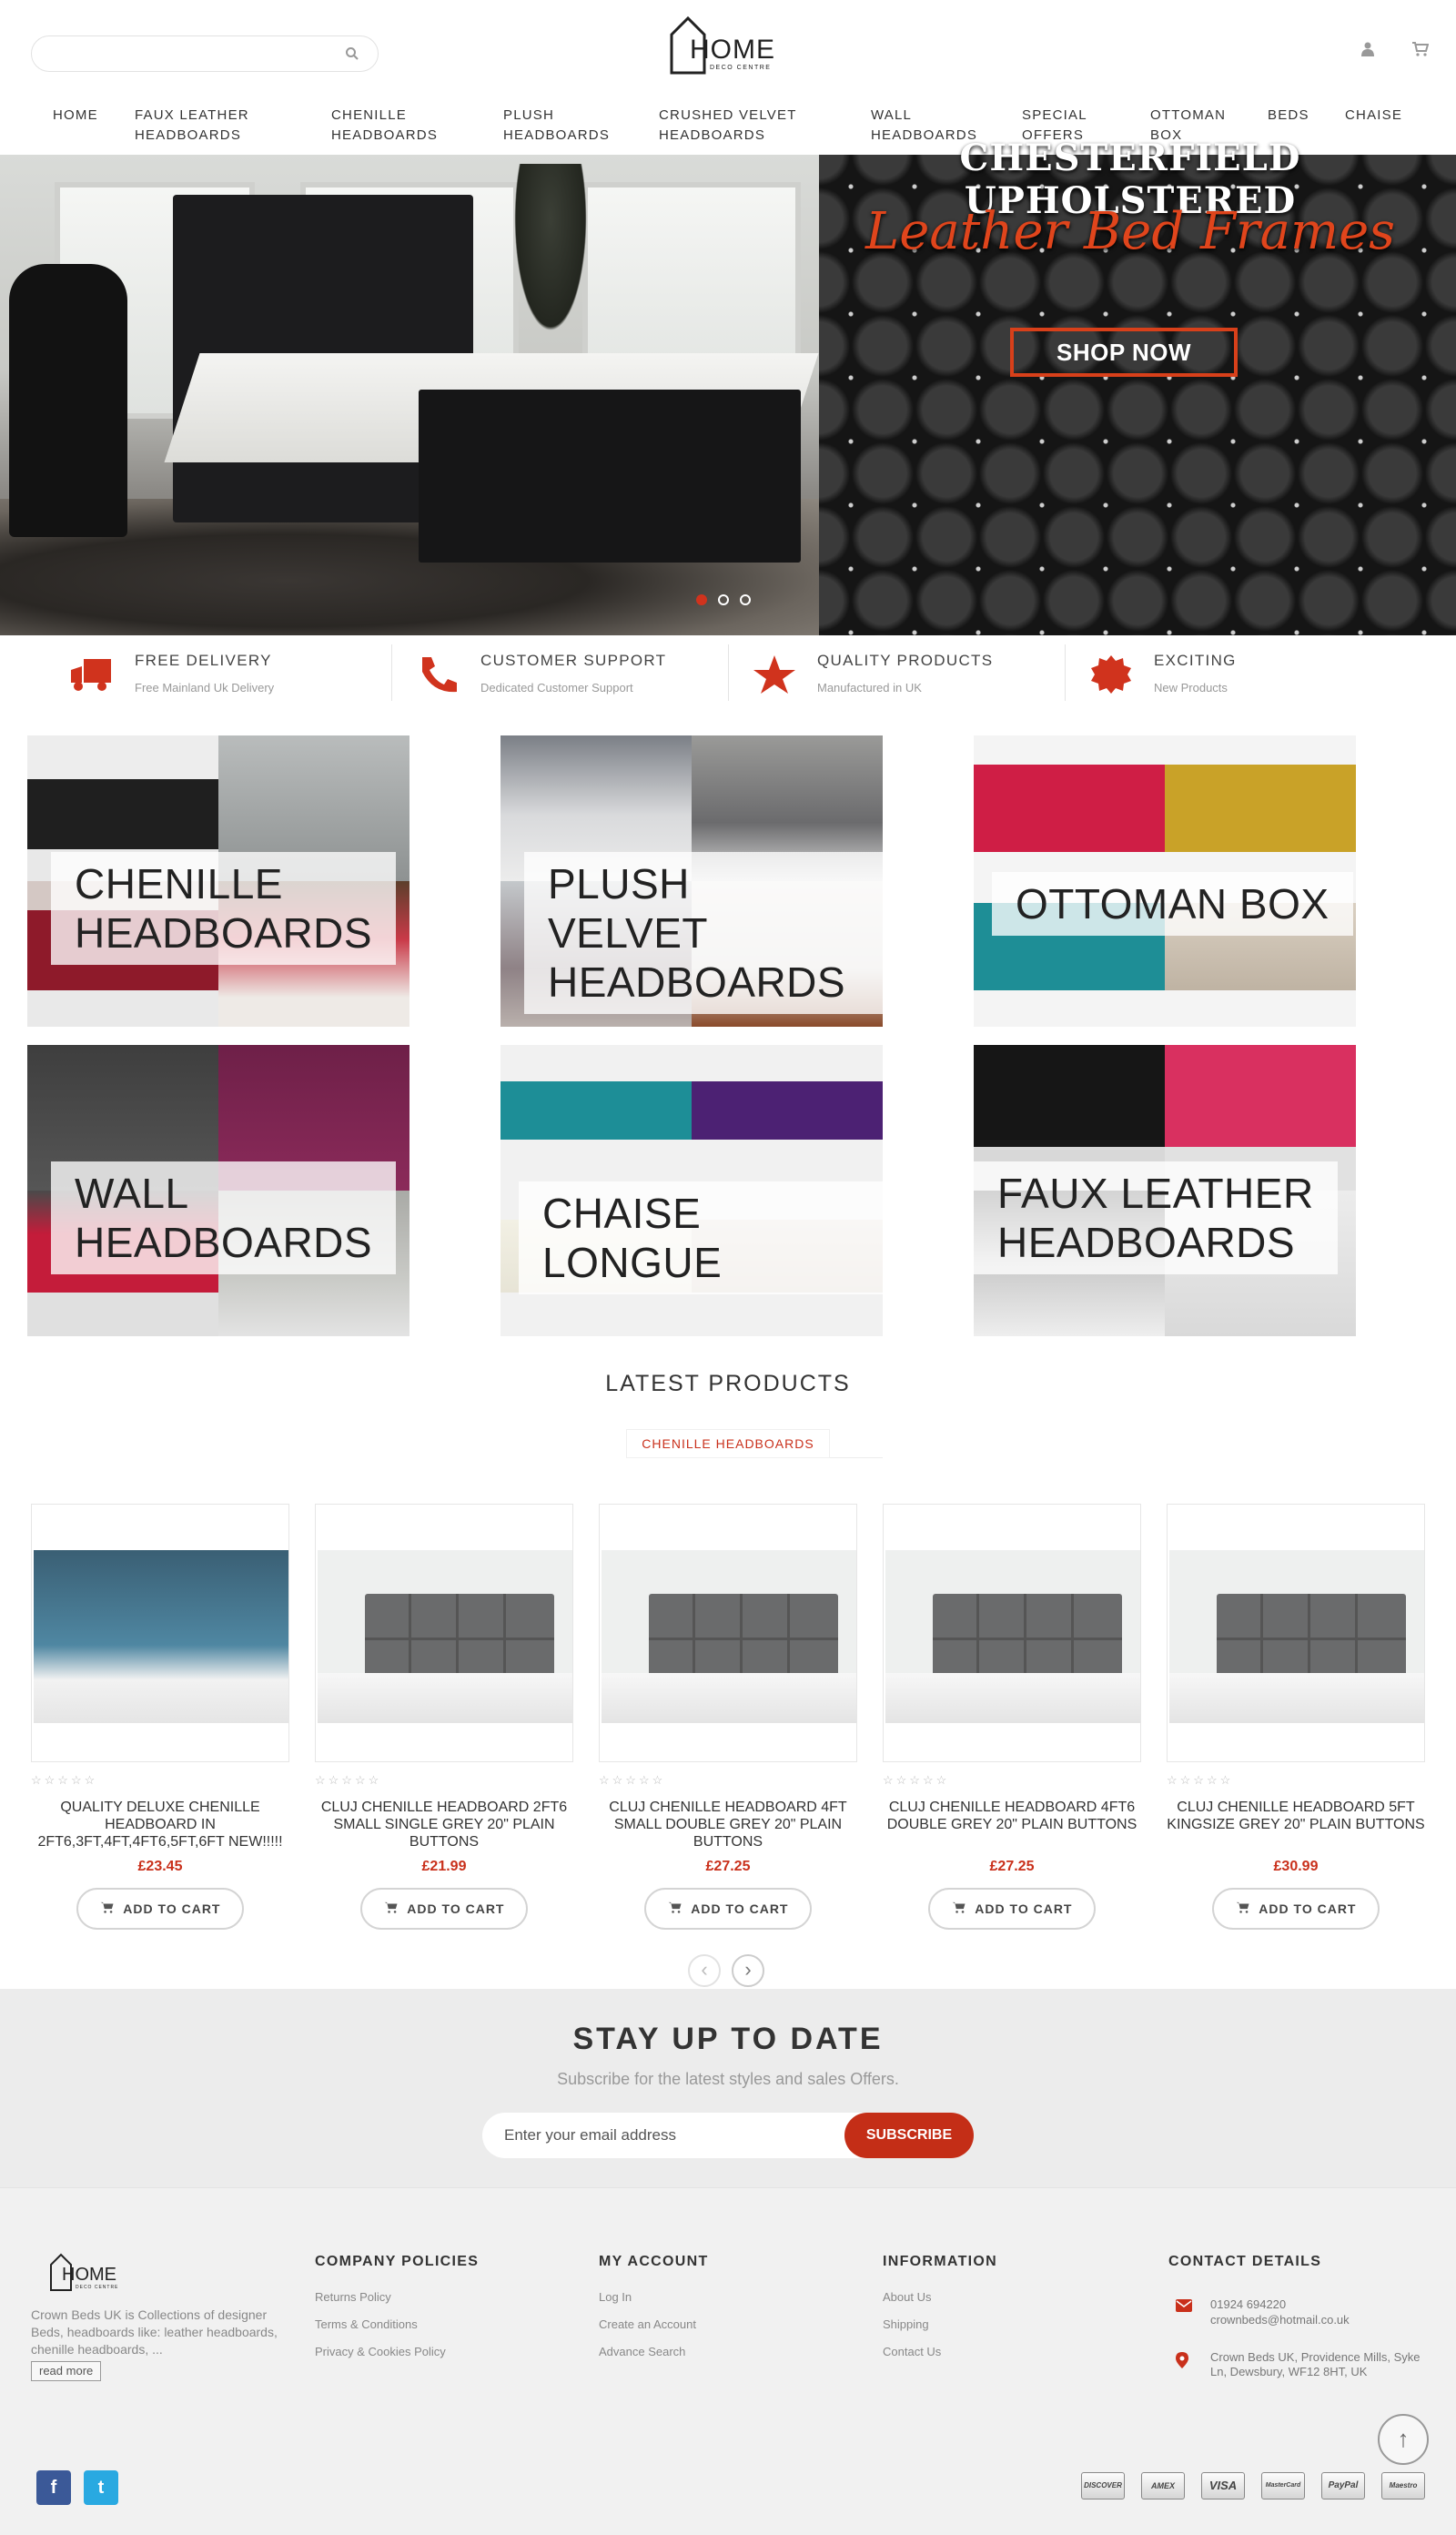 Image resolution: width=1456 pixels, height=2535 pixels. What do you see at coordinates (746, 126) in the screenshot?
I see `nav-crushed-velvet-headboards: CRUSHED VELVET HEADBOARDS` at bounding box center [746, 126].